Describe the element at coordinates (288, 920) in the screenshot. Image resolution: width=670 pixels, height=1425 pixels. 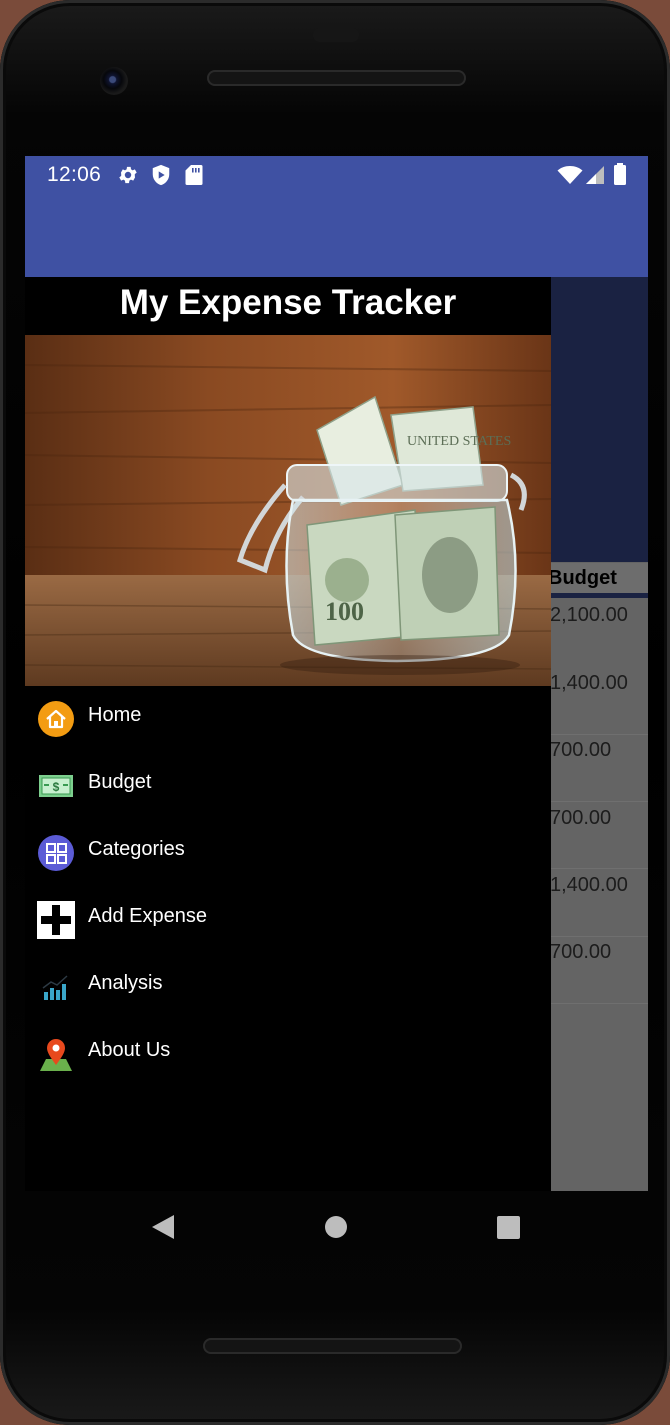
I see `menu-item-add-expense: Add Expense` at that location.